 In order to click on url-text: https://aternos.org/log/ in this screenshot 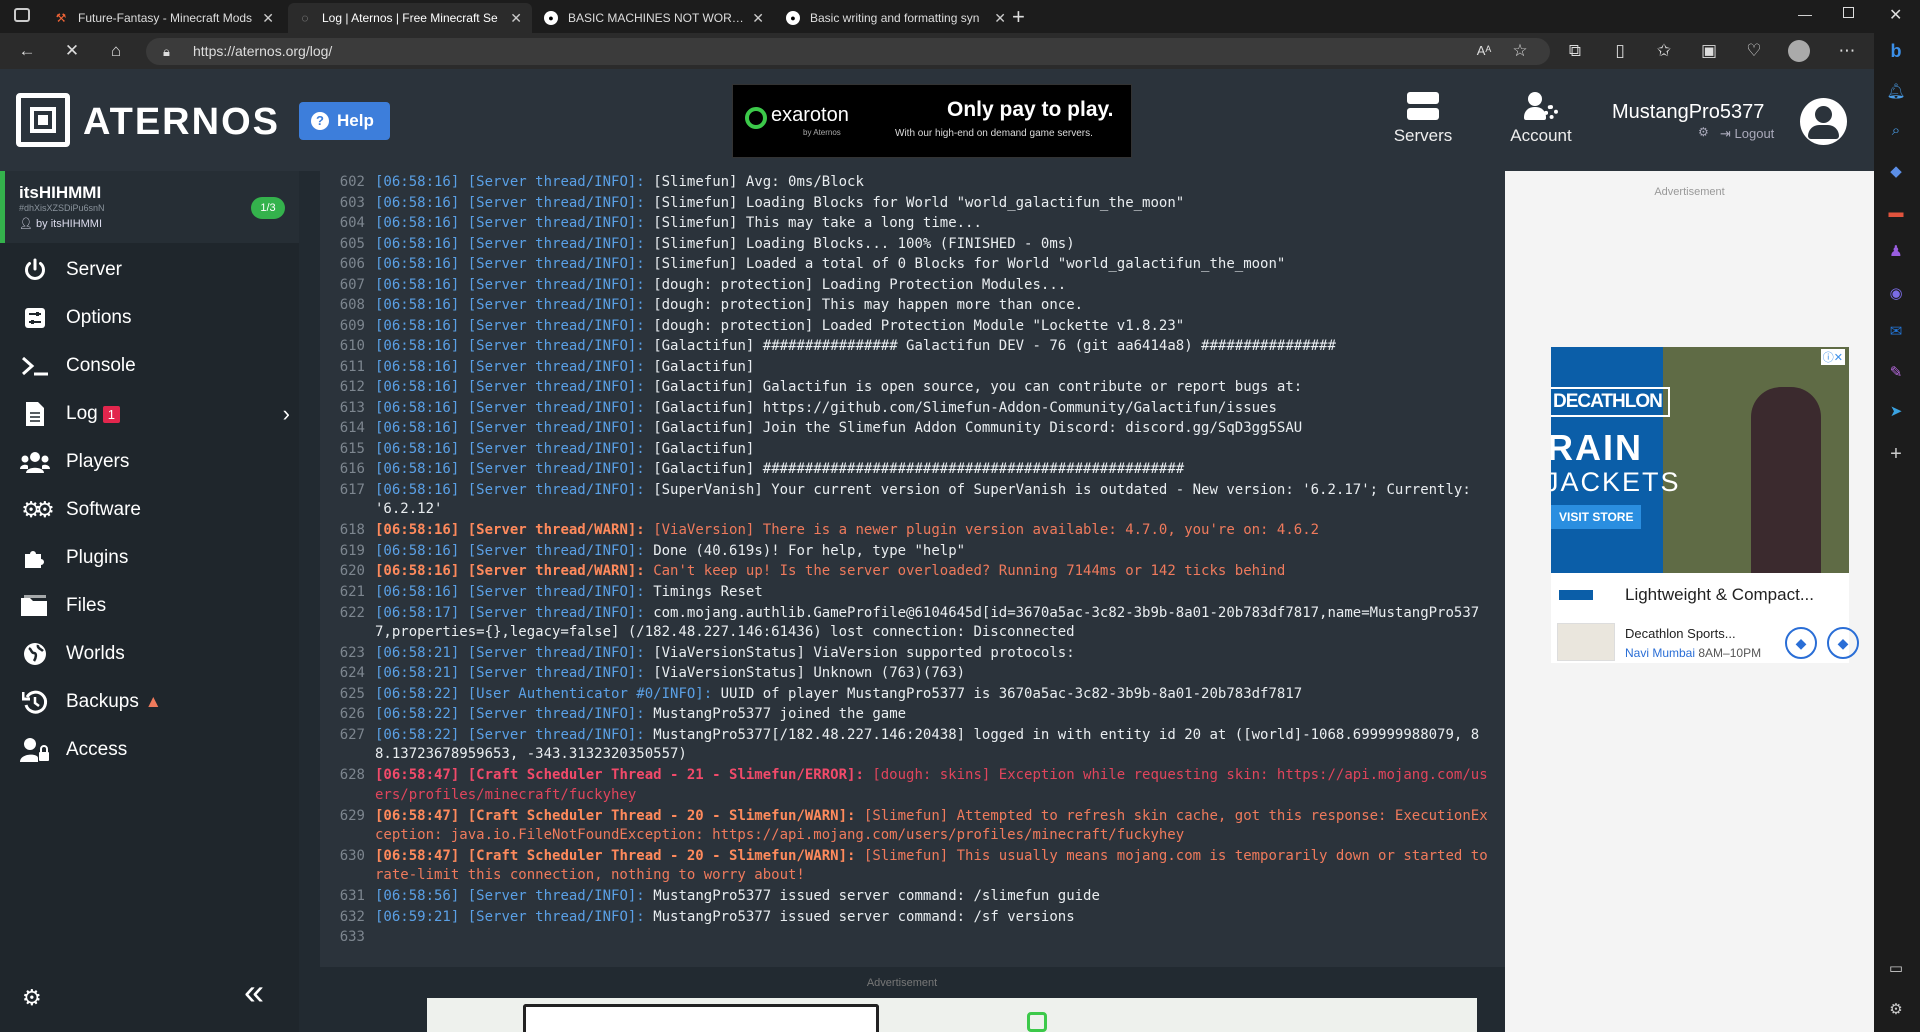, I will do `click(262, 51)`.